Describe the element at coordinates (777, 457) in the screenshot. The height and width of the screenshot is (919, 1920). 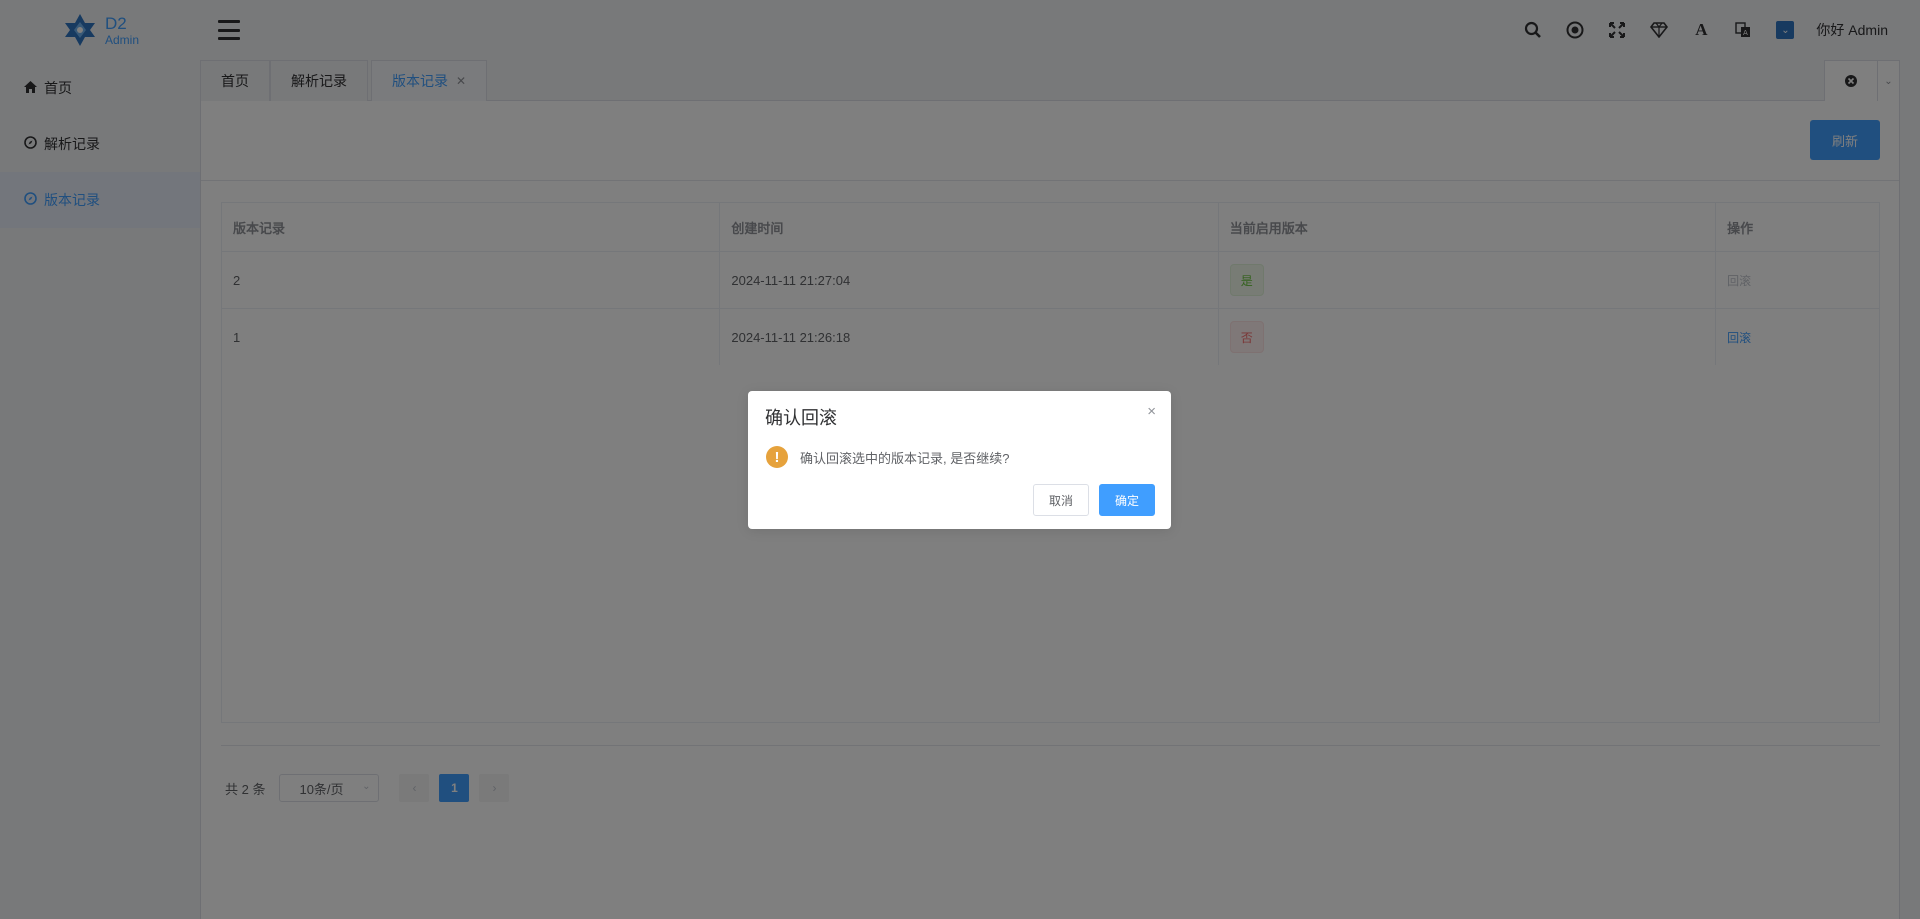
I see `warning-icon: !` at that location.